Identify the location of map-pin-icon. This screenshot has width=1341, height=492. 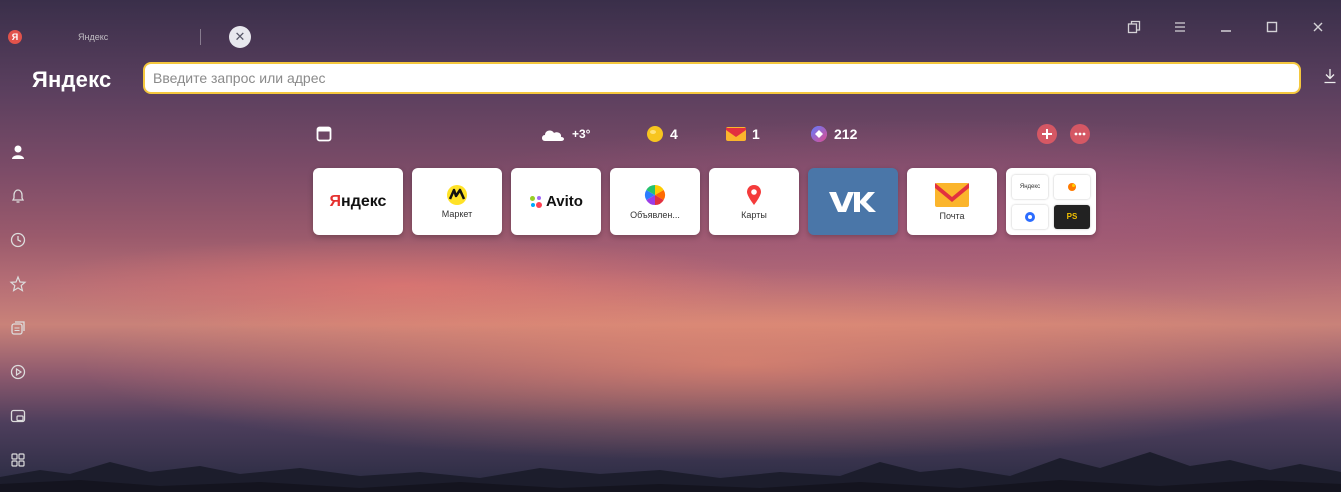
(754, 194).